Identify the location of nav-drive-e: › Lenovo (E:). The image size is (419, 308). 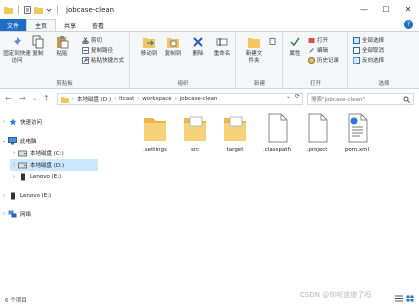
(54, 177).